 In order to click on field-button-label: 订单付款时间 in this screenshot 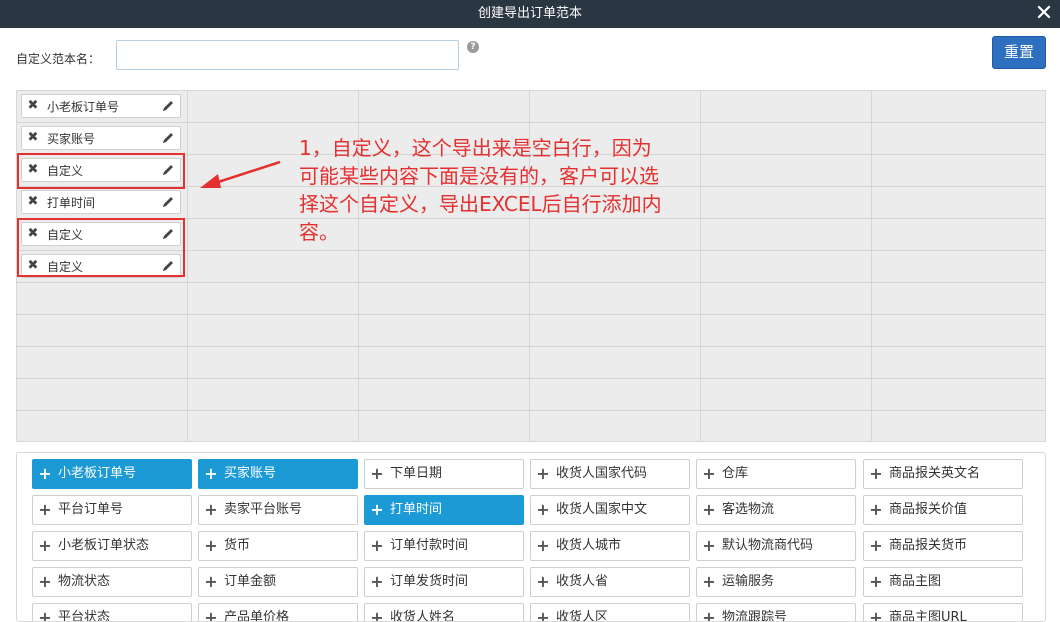, I will do `click(429, 545)`.